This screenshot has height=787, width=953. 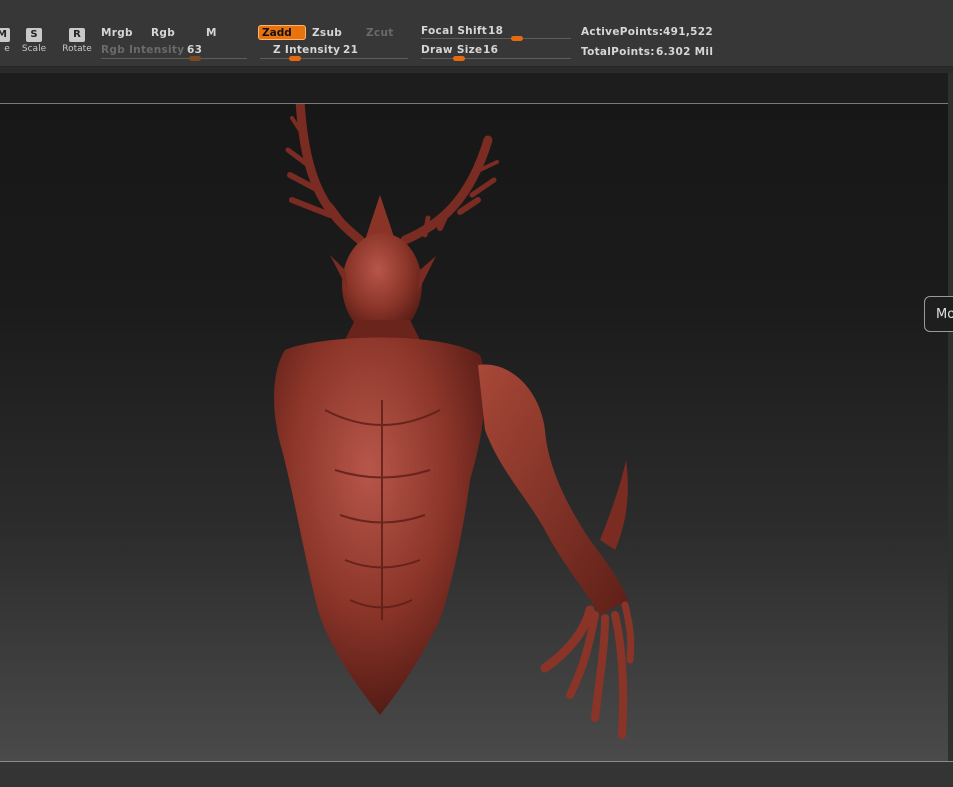 What do you see at coordinates (34, 35) in the screenshot?
I see `scale-icon: S` at bounding box center [34, 35].